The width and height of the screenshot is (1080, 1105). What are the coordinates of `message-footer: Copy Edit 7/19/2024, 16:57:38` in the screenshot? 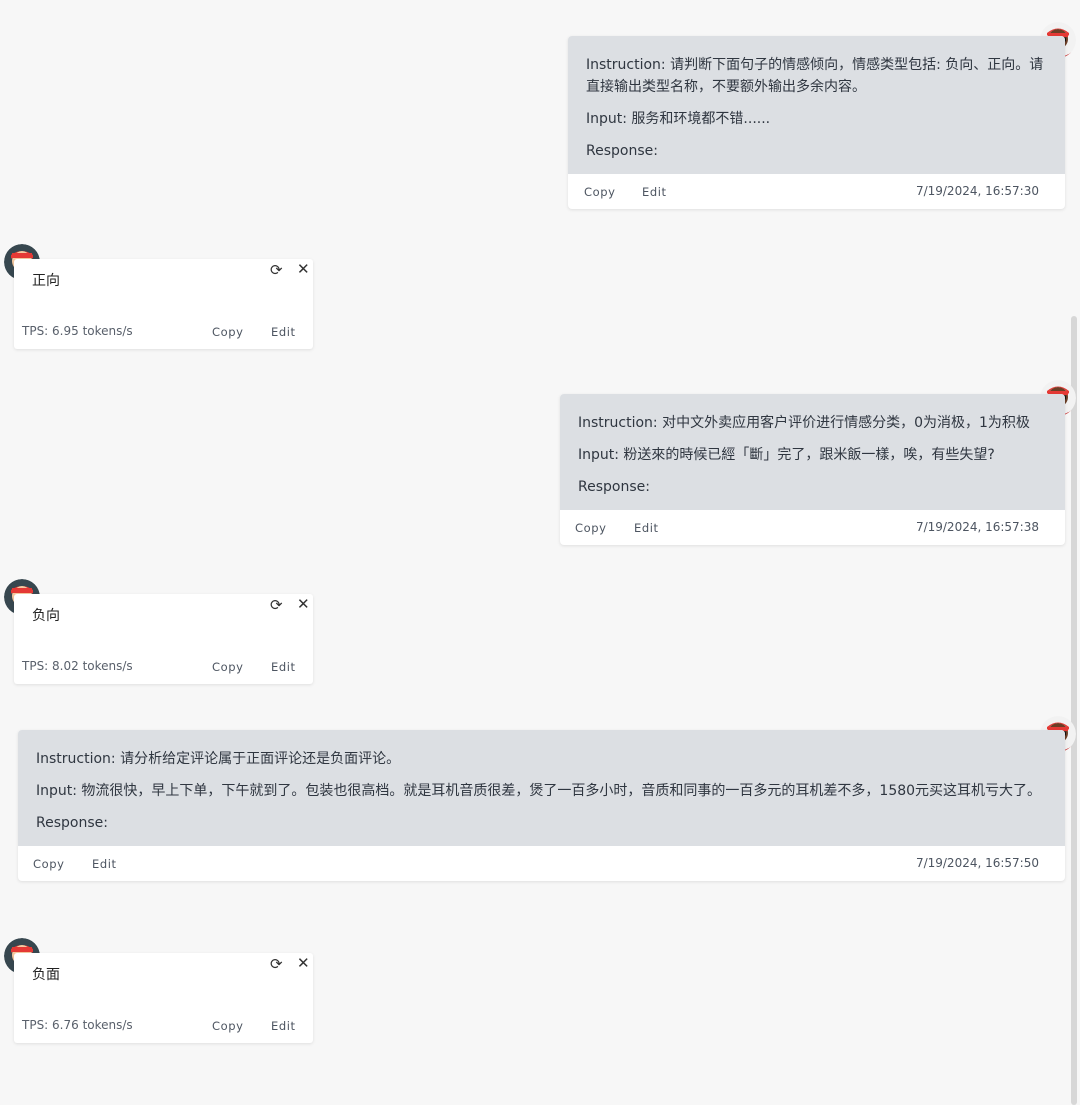 It's located at (812, 527).